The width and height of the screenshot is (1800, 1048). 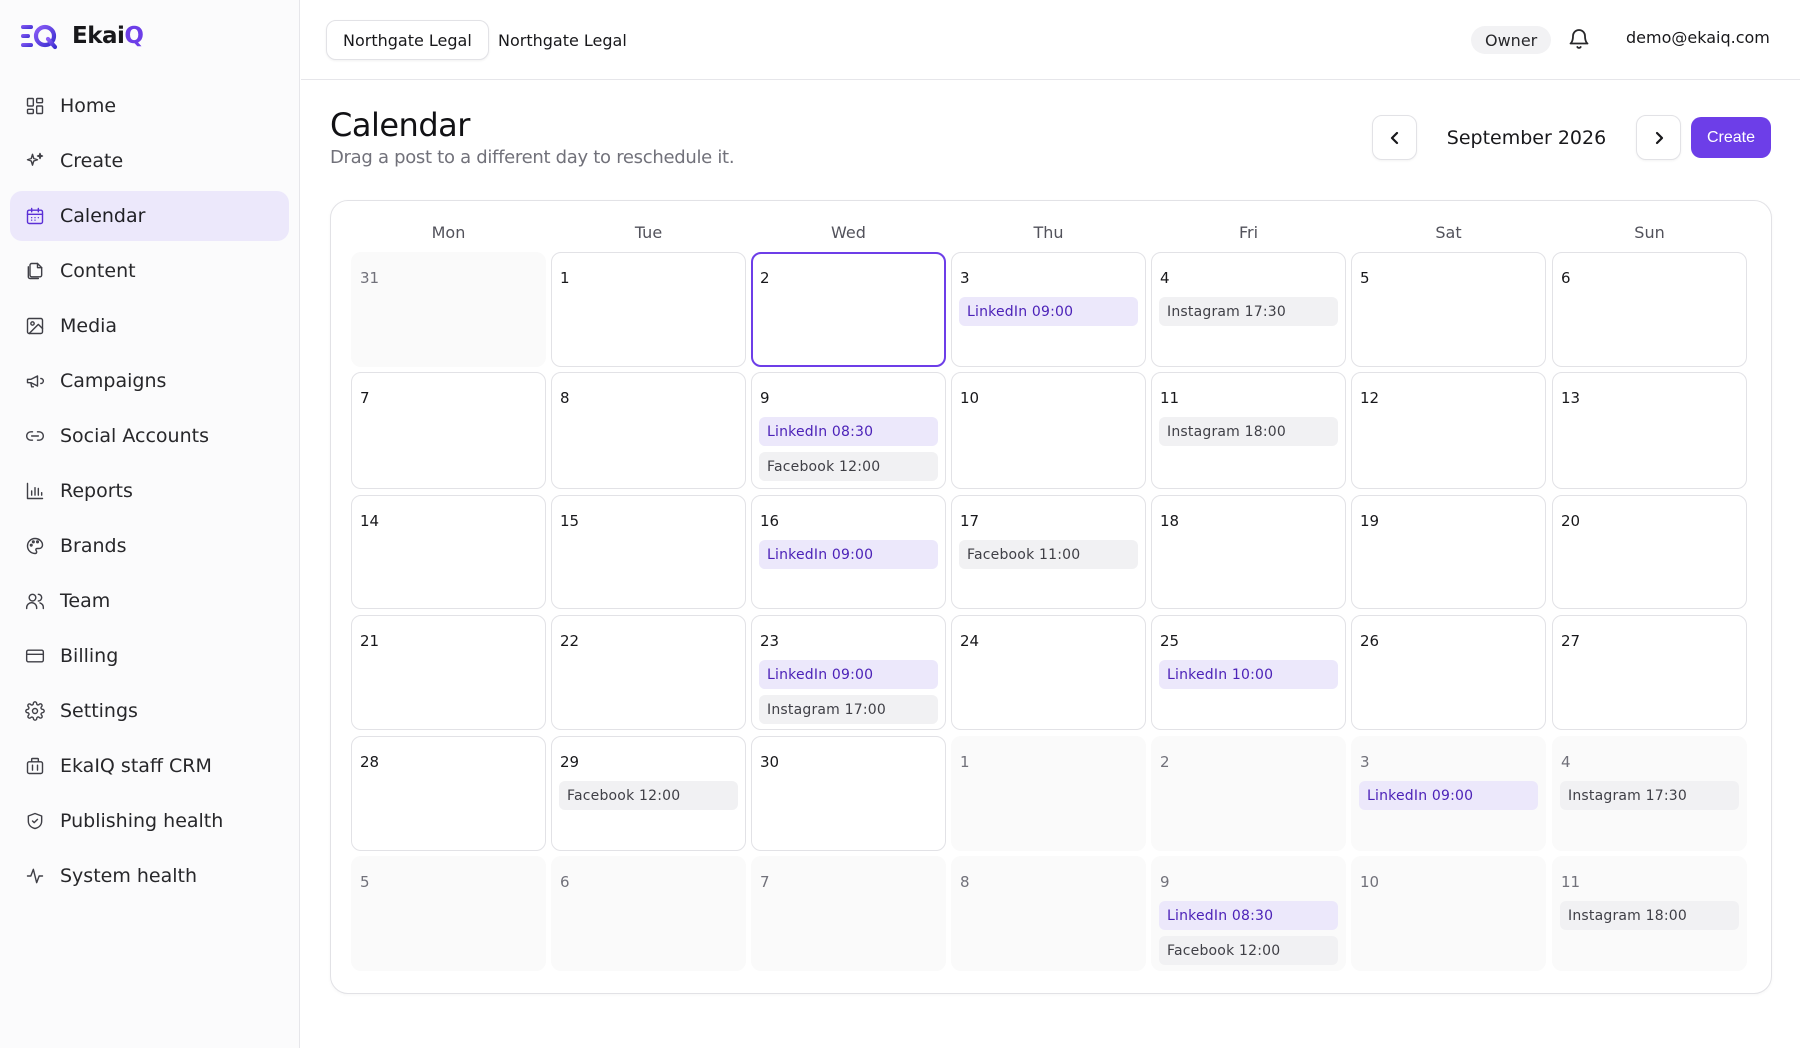 What do you see at coordinates (1448, 672) in the screenshot?
I see `calendar-day: 26` at bounding box center [1448, 672].